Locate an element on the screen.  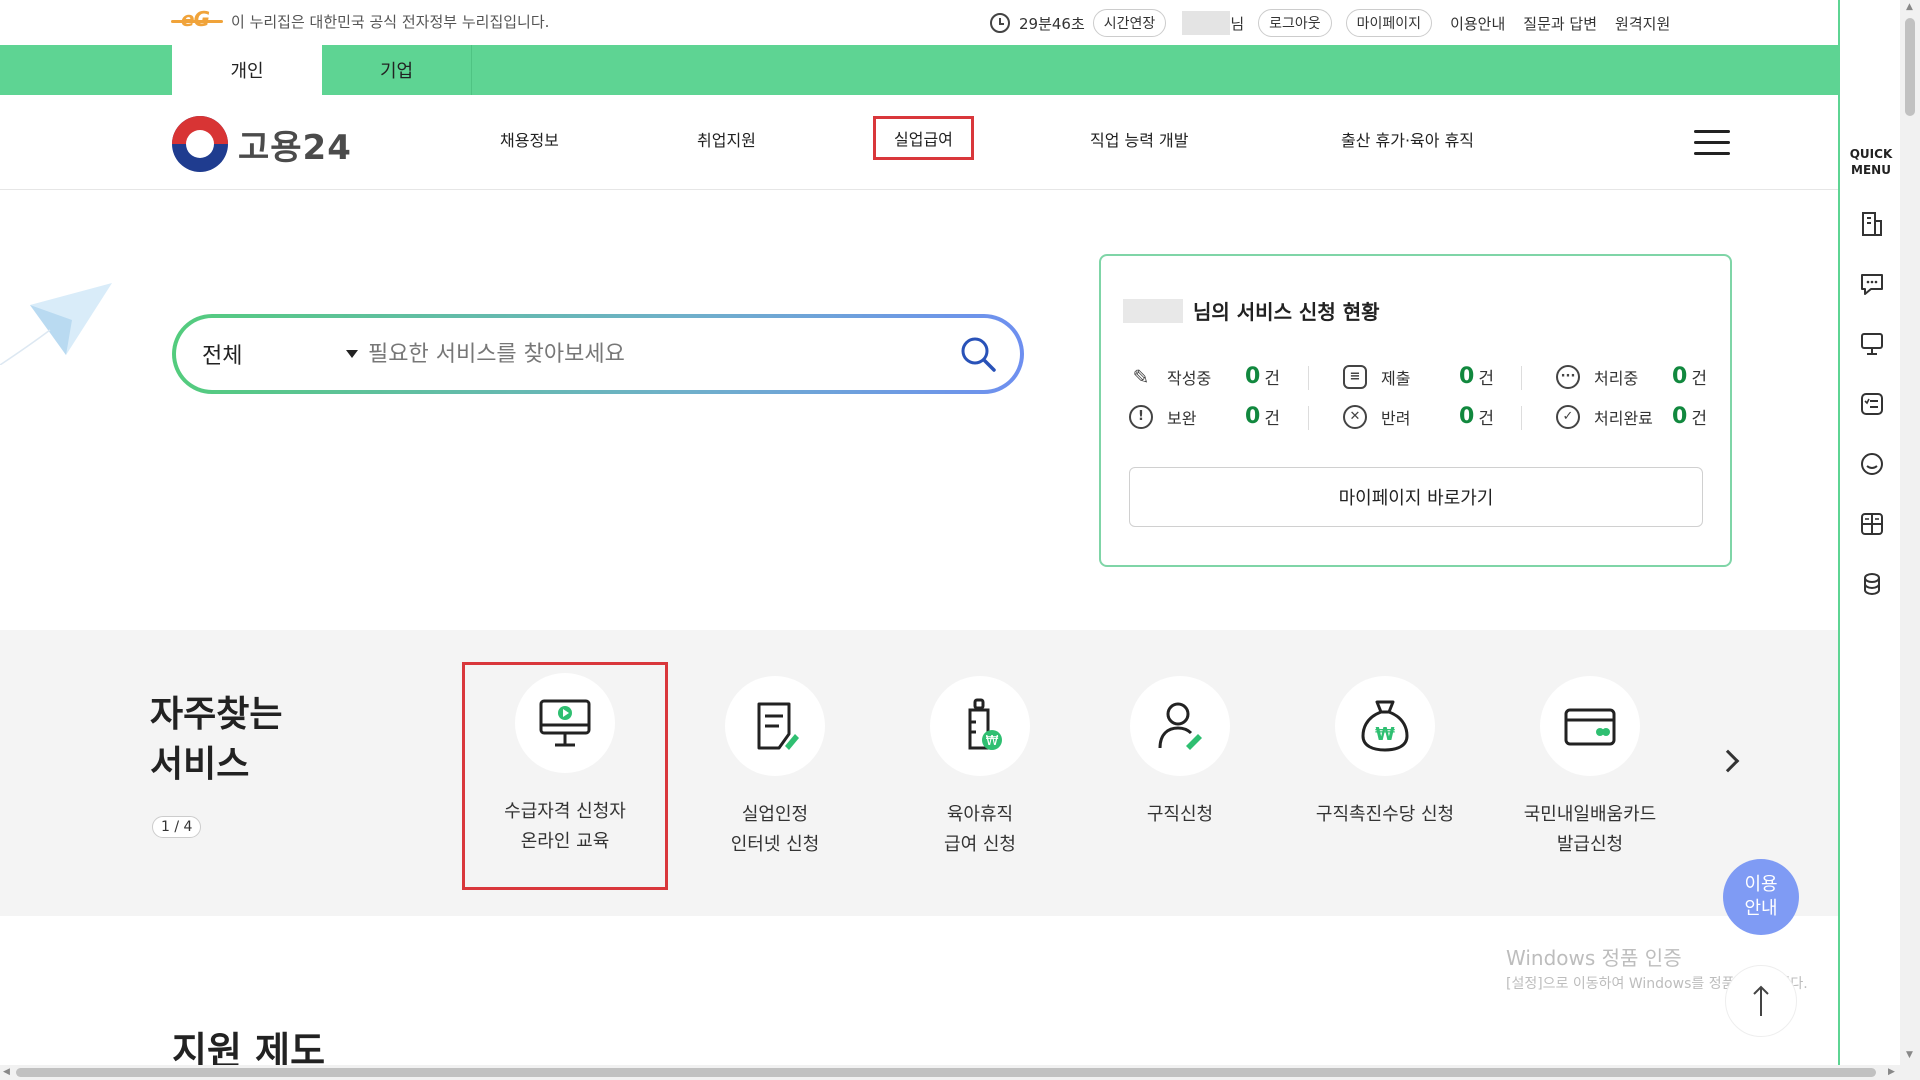
vertical-scrollbar: ▲ ▼ is located at coordinates (1910, 540).